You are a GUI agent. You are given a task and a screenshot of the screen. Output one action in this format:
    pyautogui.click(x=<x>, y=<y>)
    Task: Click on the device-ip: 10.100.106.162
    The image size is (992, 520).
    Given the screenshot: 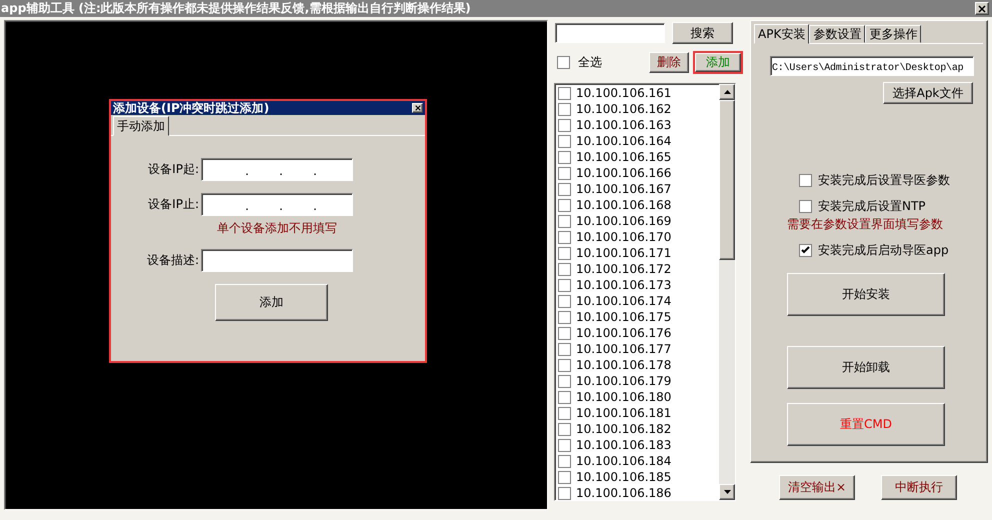 What is the action you would take?
    pyautogui.click(x=624, y=109)
    